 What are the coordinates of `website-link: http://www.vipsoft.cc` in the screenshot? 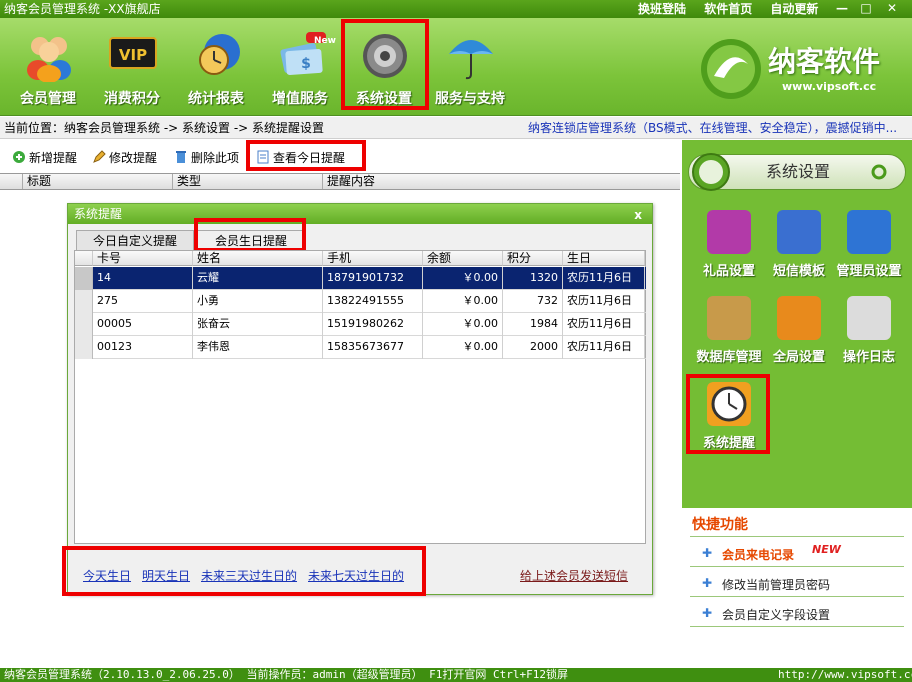 It's located at (845, 675).